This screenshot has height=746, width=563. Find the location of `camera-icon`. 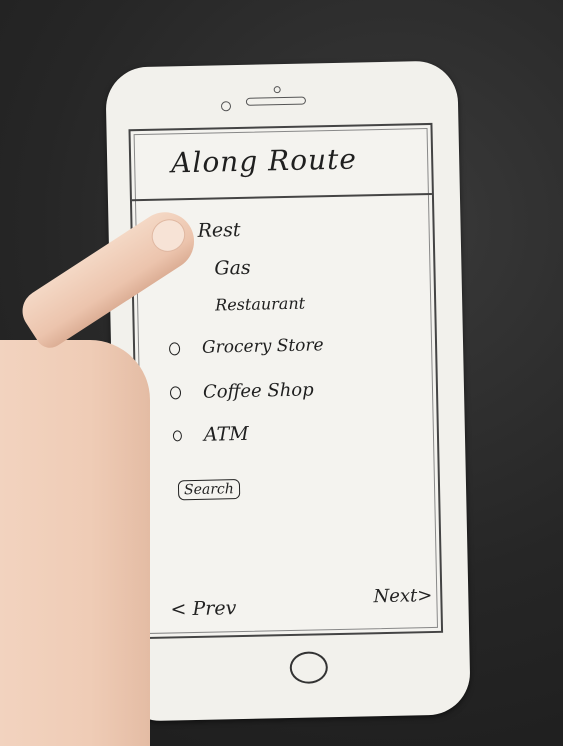

camera-icon is located at coordinates (226, 106).